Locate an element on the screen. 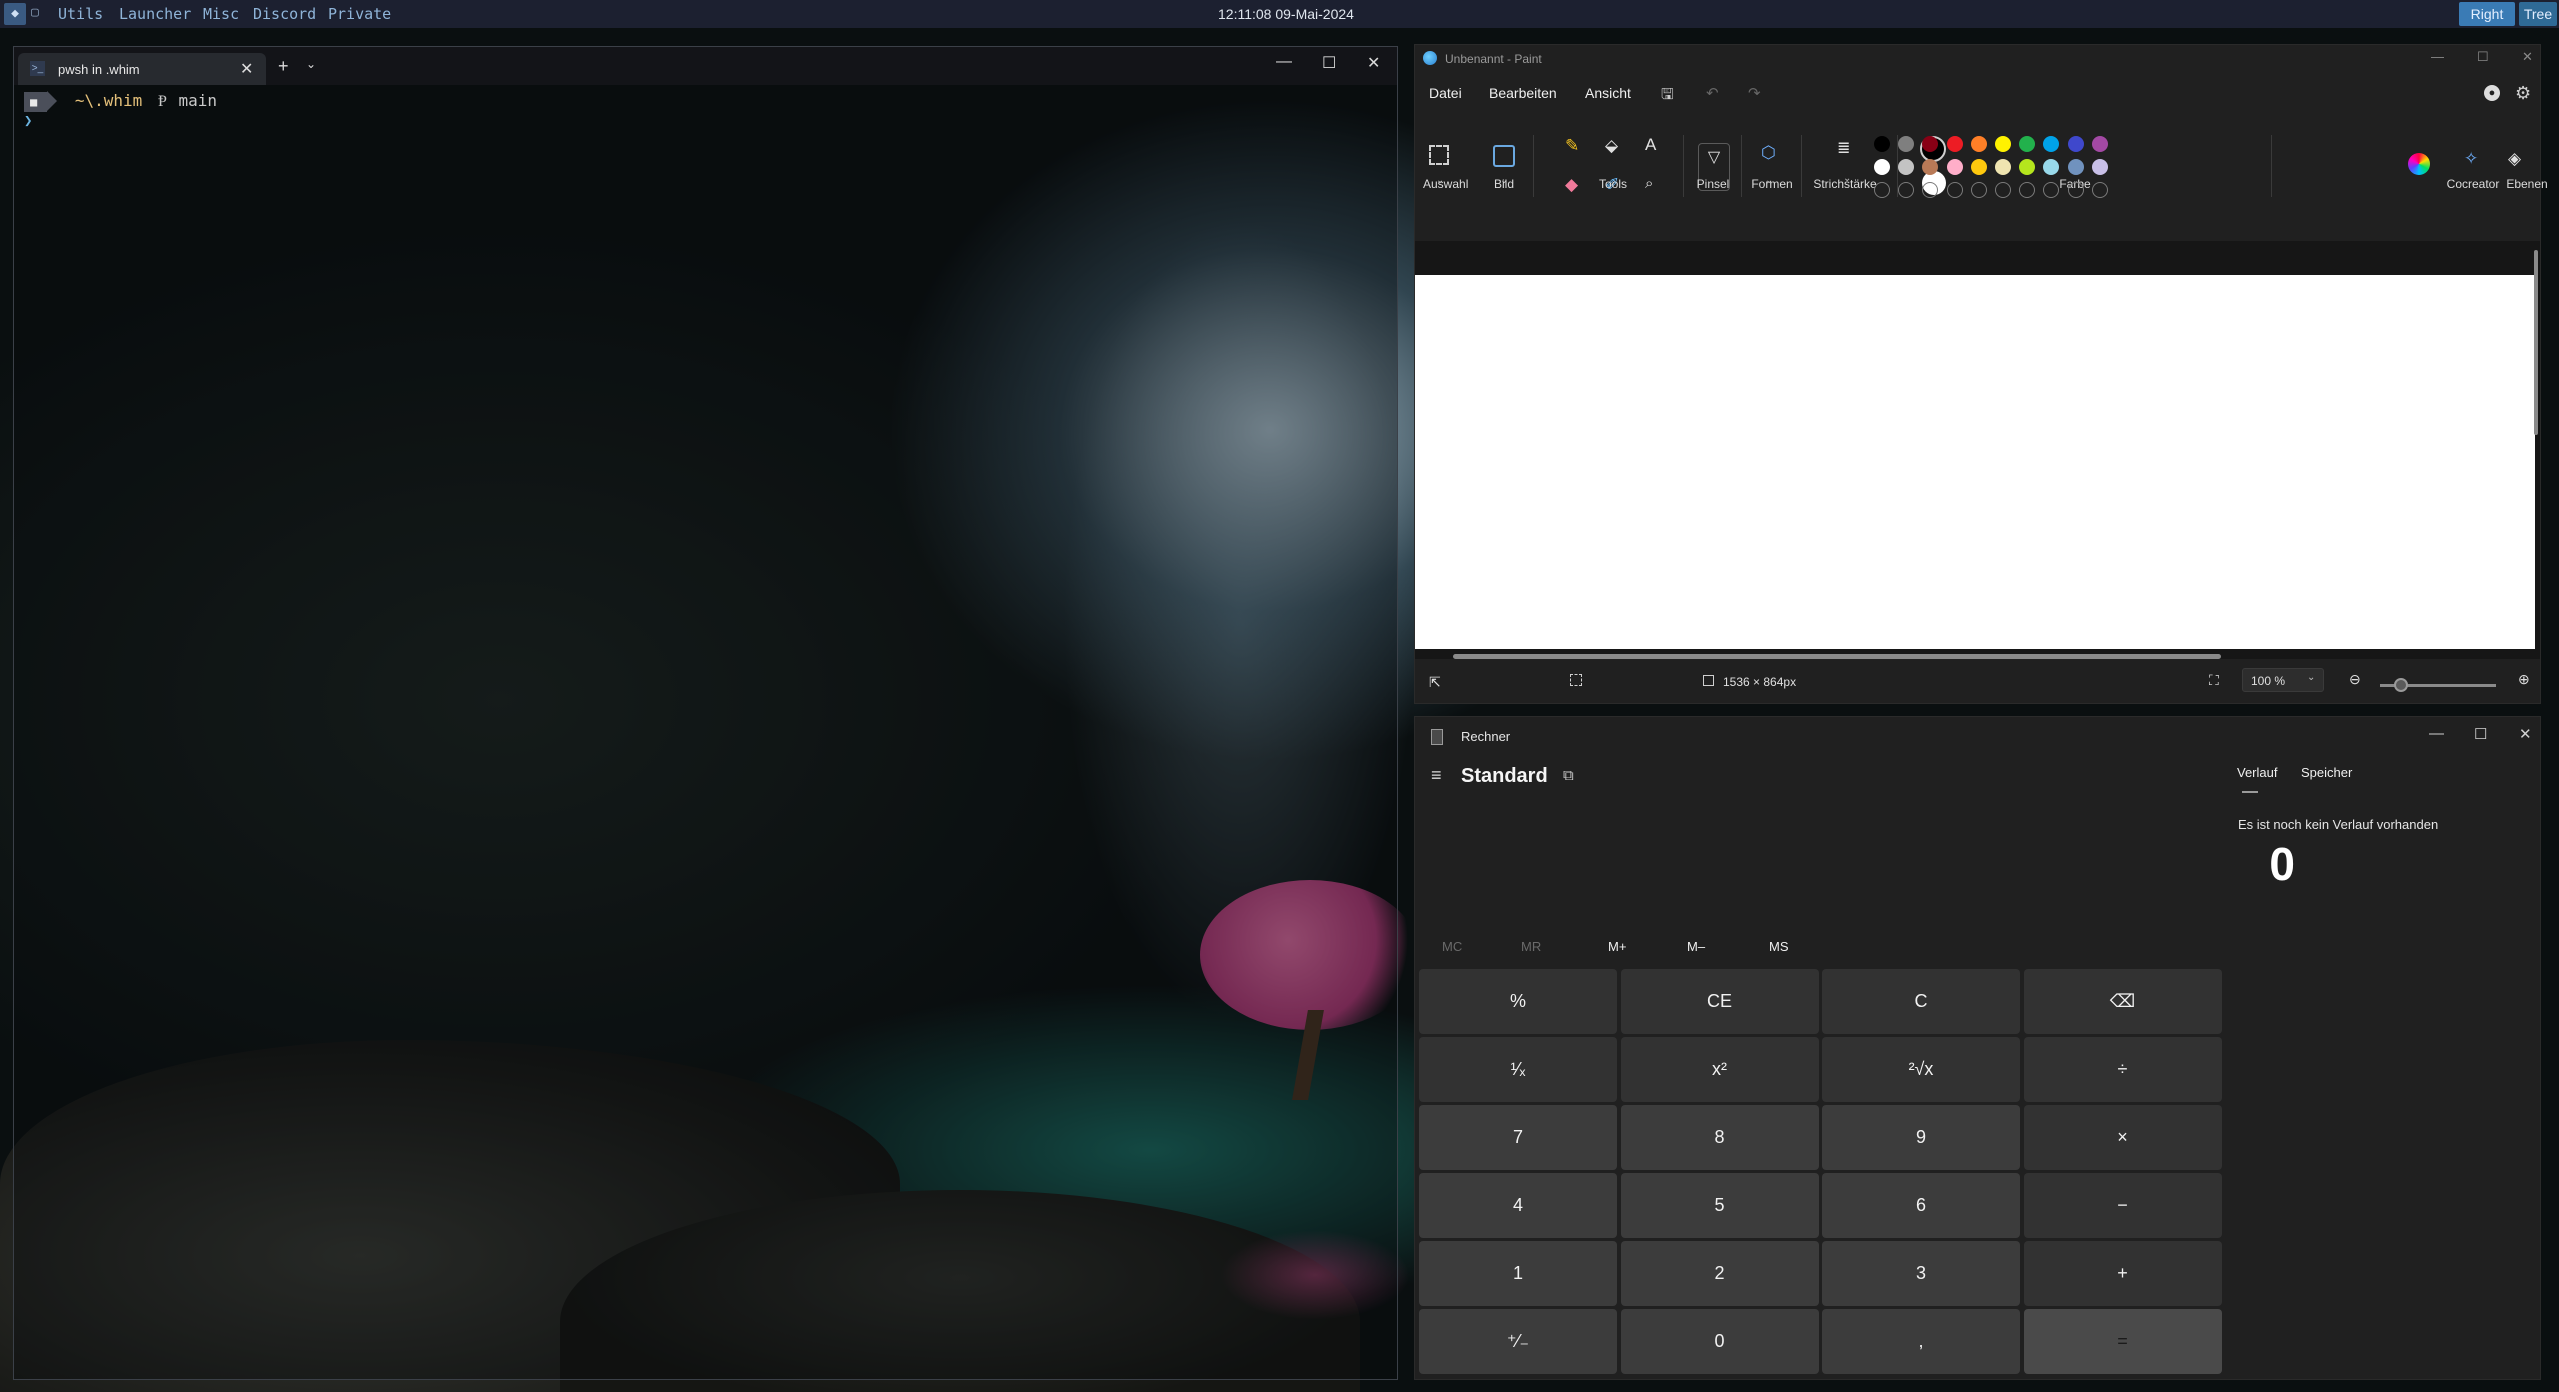  horizontal-scrollbar is located at coordinates (1837, 656).